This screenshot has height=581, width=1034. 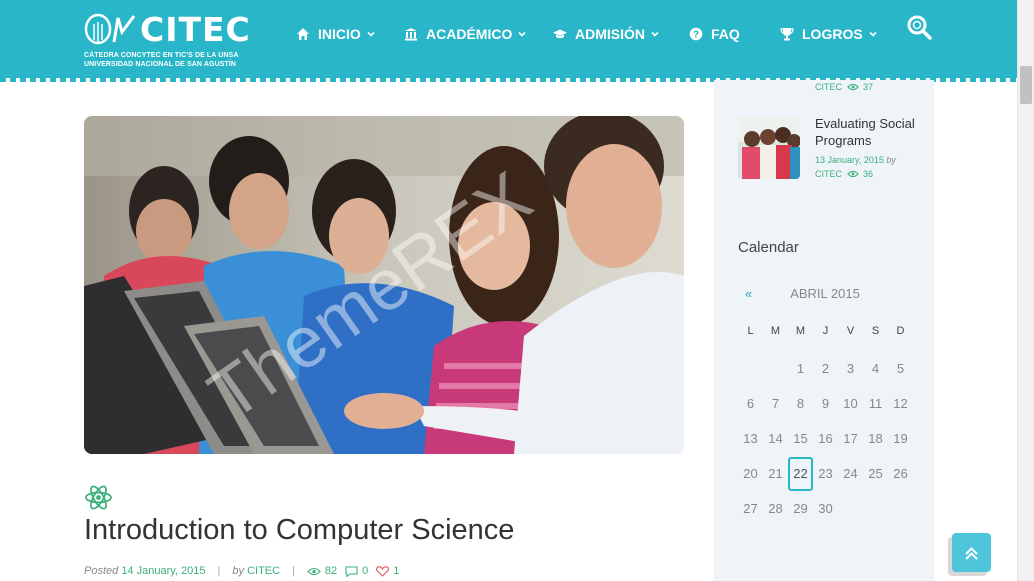 I want to click on calendar-day: 5, so click(x=900, y=369).